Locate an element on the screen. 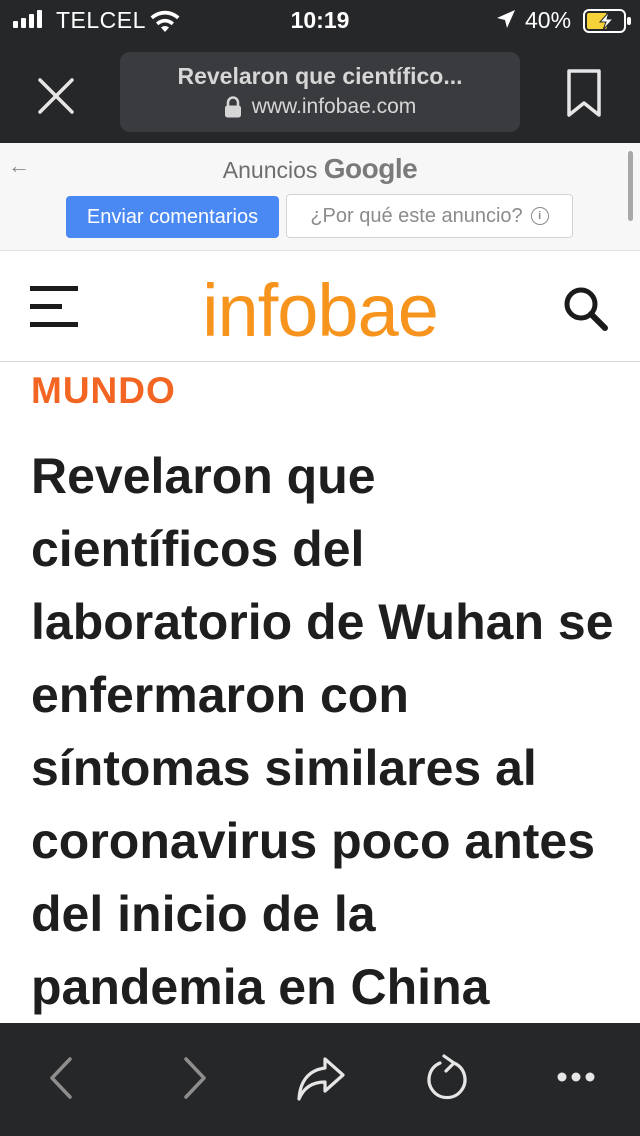 This screenshot has height=1136, width=640. lock-icon is located at coordinates (232, 107).